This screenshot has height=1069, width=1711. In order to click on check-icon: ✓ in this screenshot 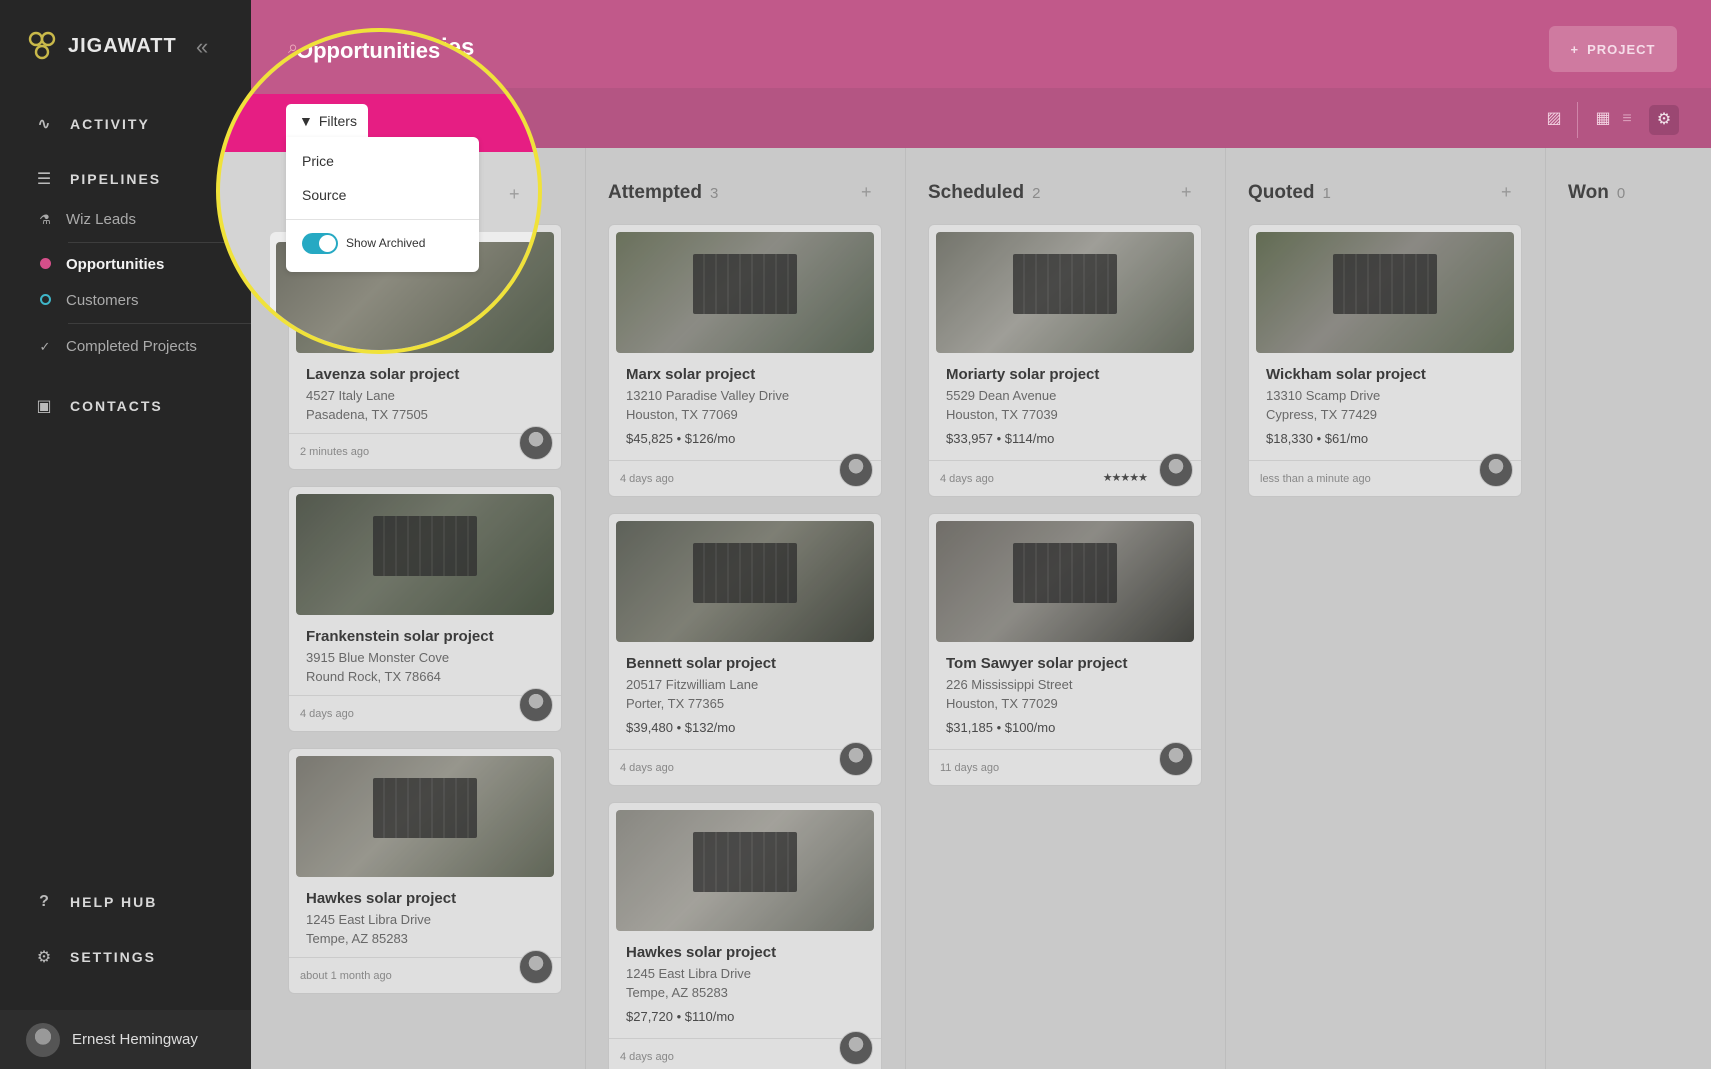, I will do `click(45, 346)`.